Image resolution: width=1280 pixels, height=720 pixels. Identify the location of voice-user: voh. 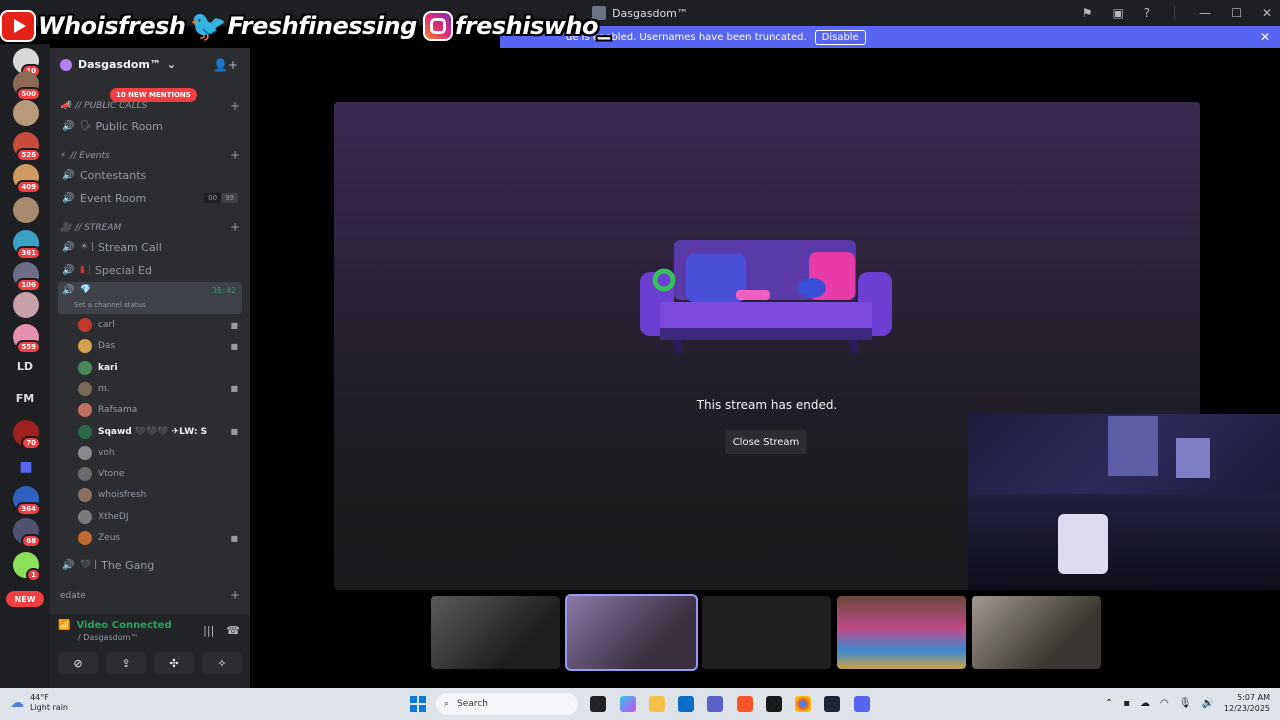
(160, 453).